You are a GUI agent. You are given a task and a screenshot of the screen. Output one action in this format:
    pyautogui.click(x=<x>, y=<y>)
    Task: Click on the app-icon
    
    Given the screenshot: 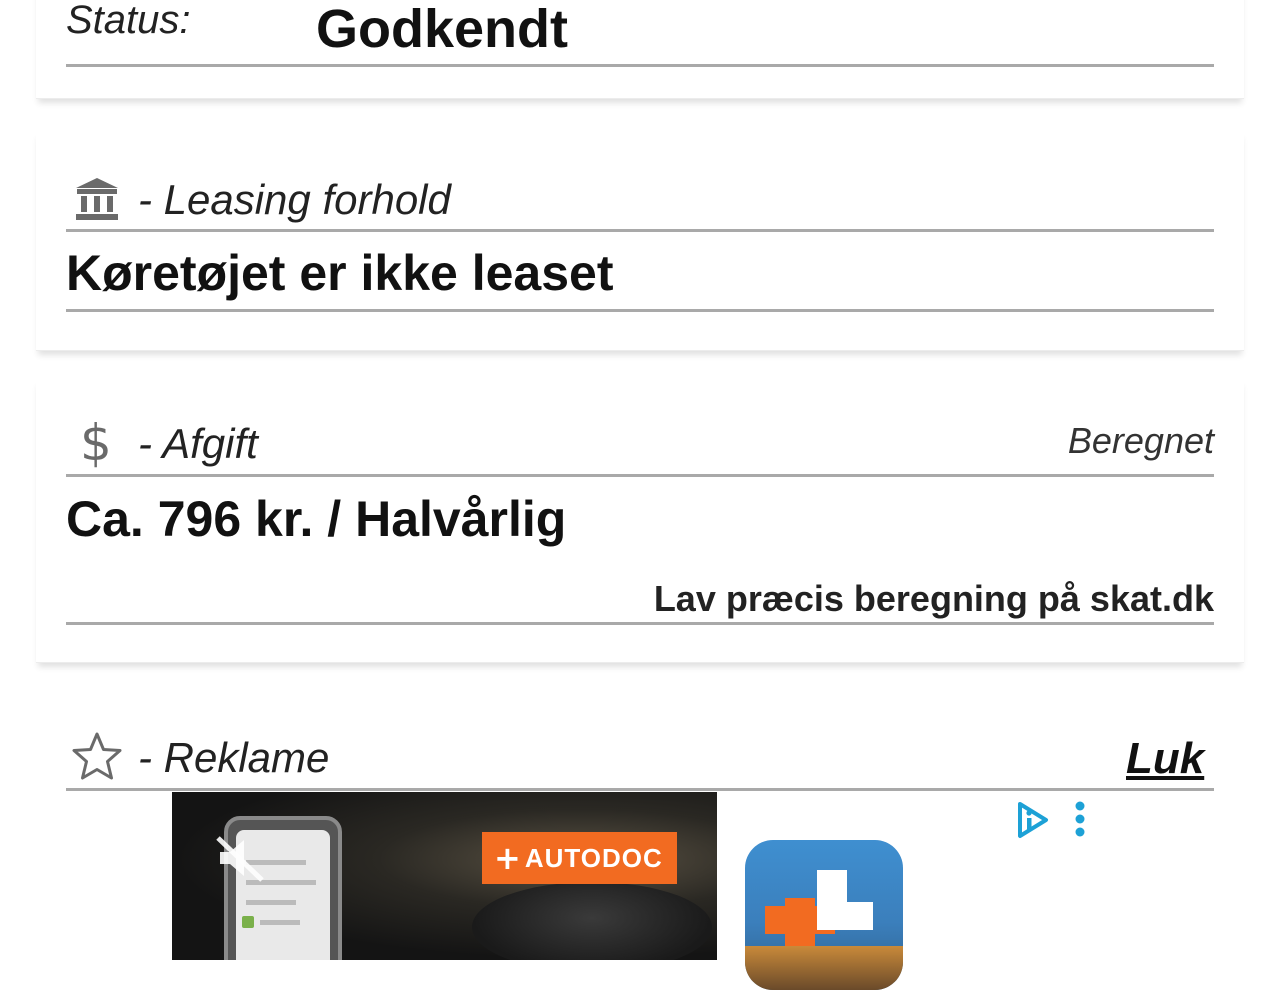 What is the action you would take?
    pyautogui.click(x=824, y=915)
    